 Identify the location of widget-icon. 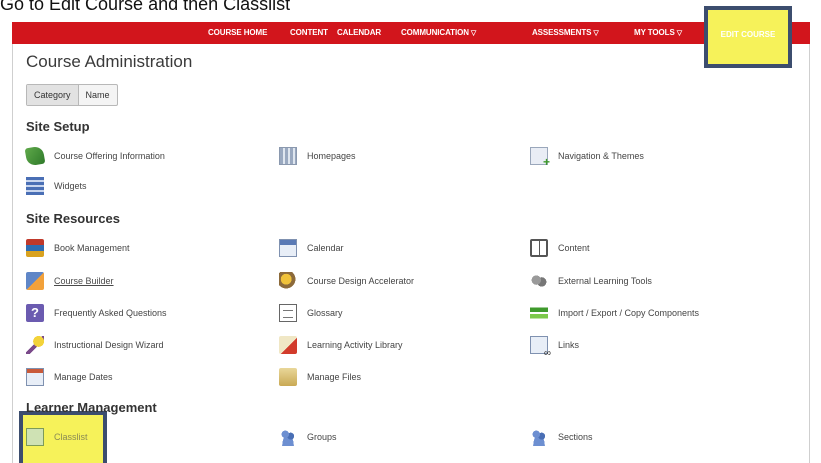
(35, 186).